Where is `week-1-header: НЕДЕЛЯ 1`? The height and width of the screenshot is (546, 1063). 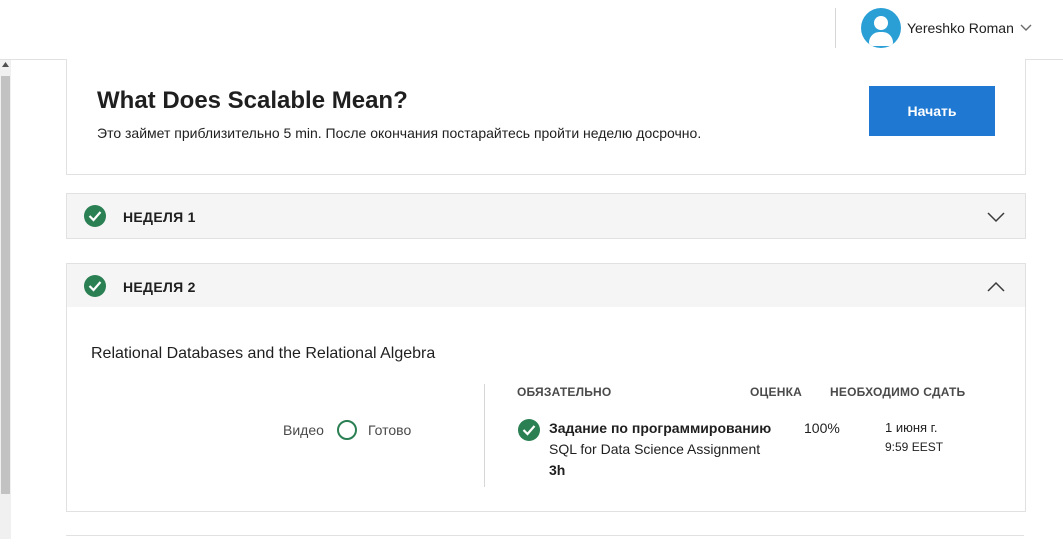 week-1-header: НЕДЕЛЯ 1 is located at coordinates (546, 216).